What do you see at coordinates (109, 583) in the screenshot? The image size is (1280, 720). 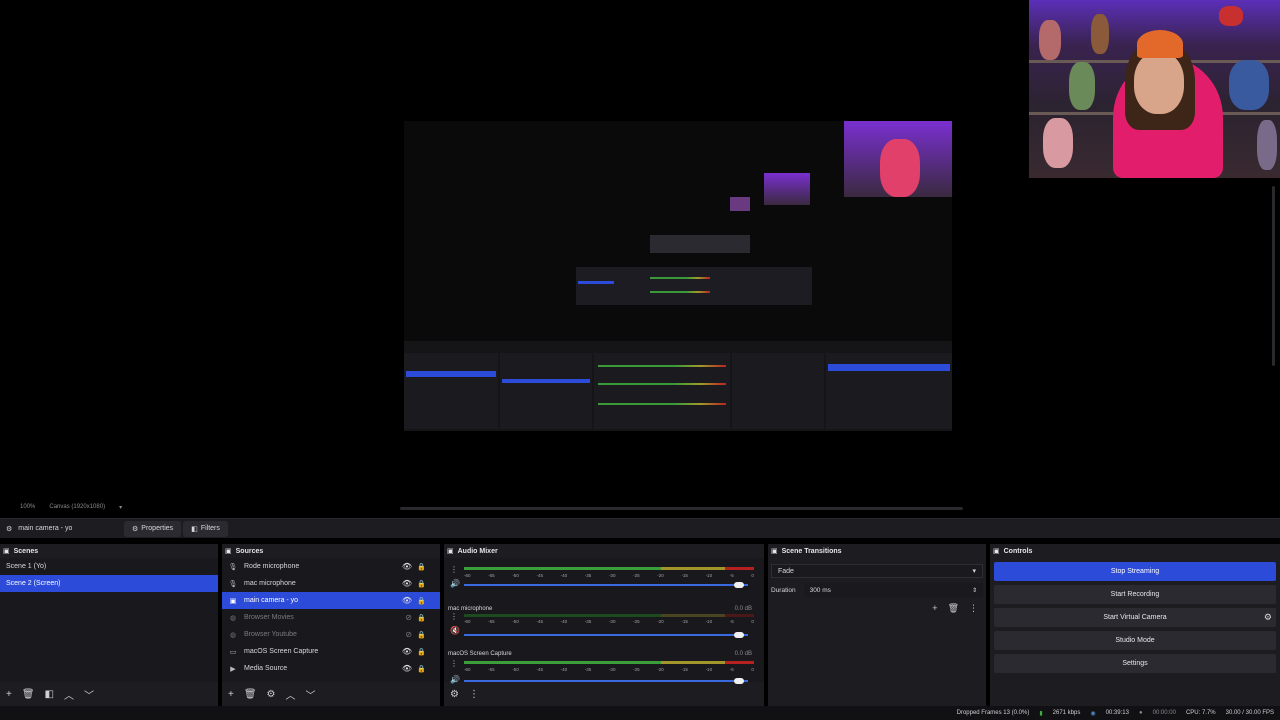 I see `scene-item-selected: Scene 2 (Screen)` at bounding box center [109, 583].